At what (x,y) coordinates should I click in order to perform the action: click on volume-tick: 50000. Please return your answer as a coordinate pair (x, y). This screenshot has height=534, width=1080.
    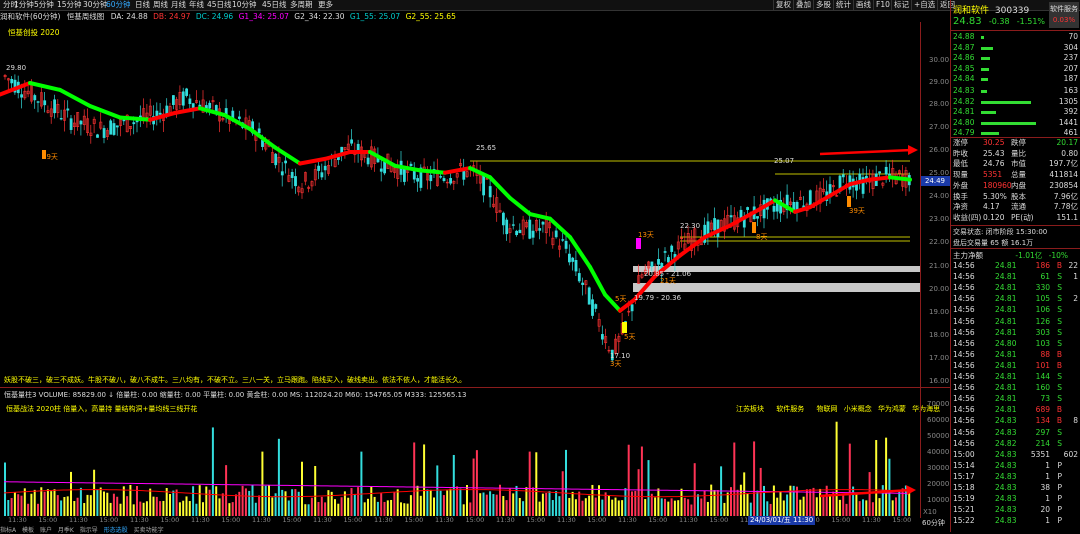
    Looking at the image, I should click on (938, 436).